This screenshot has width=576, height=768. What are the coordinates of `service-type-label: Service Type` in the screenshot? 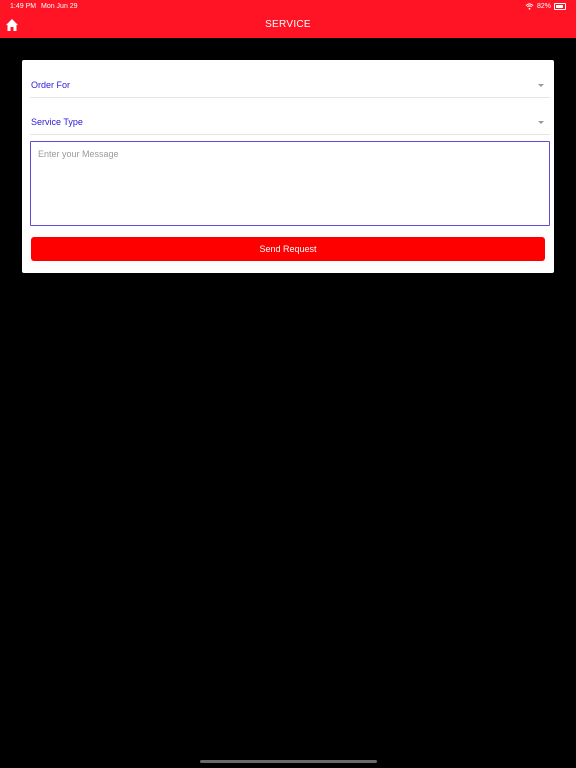 It's located at (57, 122).